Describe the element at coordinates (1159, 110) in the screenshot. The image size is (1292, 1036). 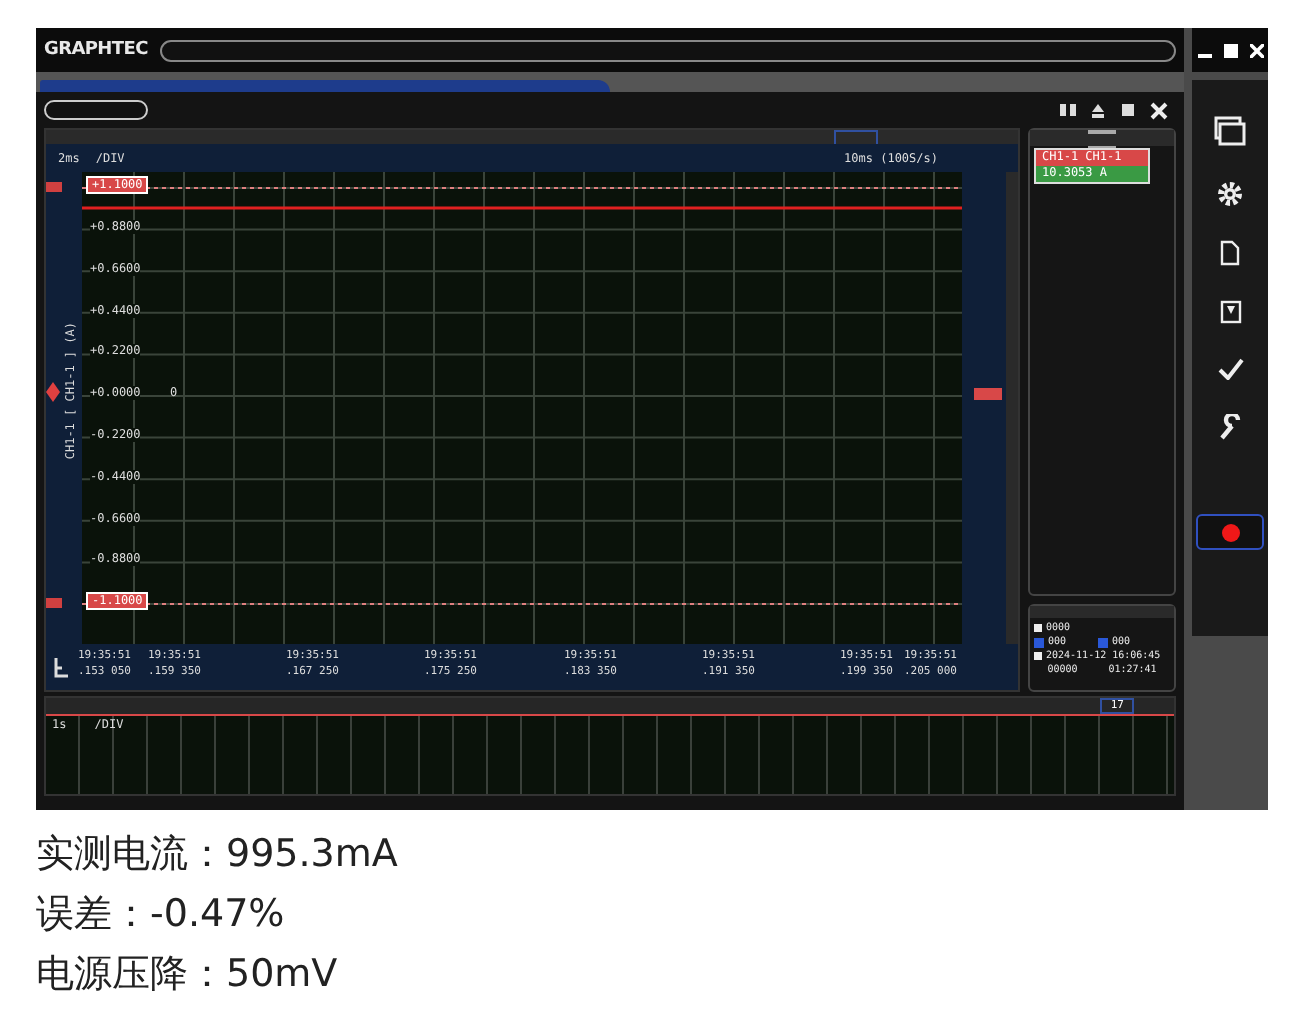
I see `close-icon` at that location.